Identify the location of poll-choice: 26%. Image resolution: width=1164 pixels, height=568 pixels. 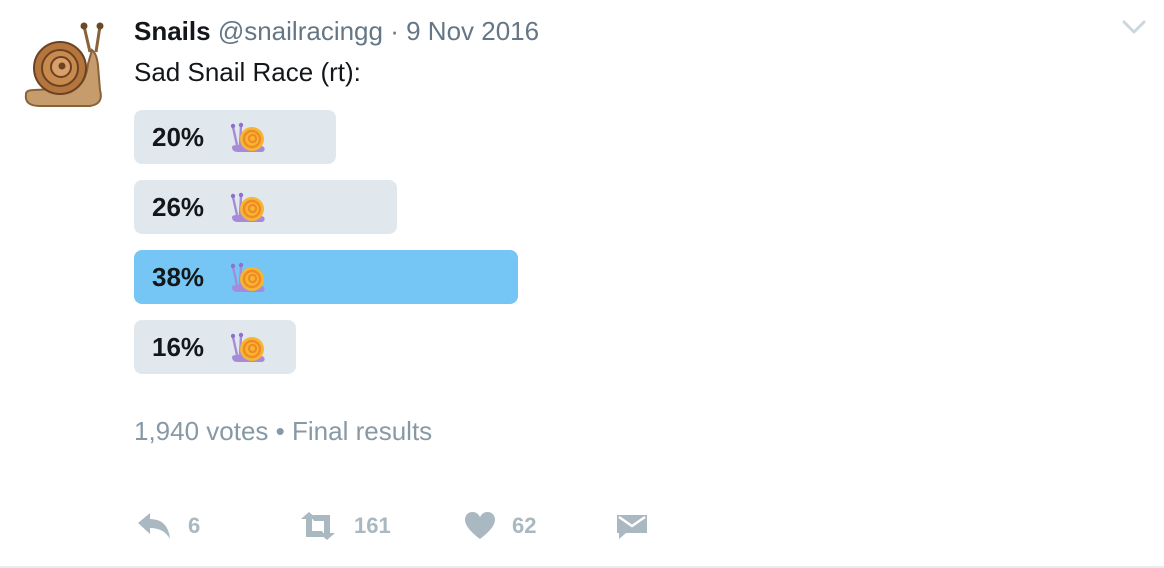
(265, 207).